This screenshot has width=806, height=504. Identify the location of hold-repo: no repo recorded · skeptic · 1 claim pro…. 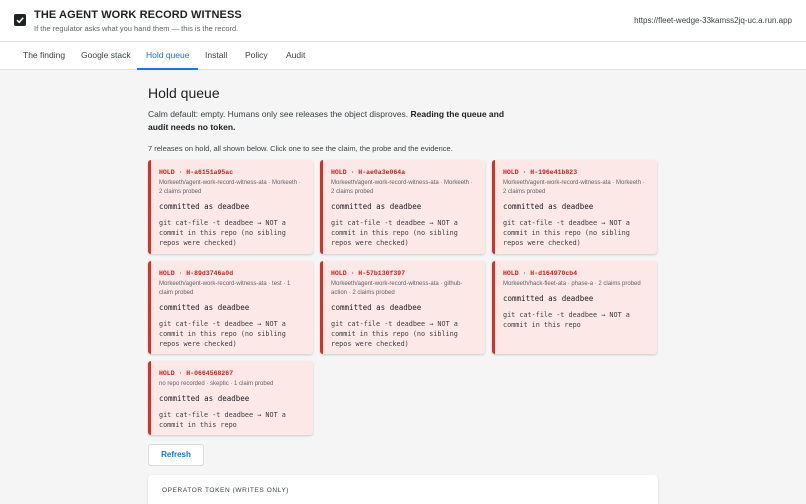
(216, 384).